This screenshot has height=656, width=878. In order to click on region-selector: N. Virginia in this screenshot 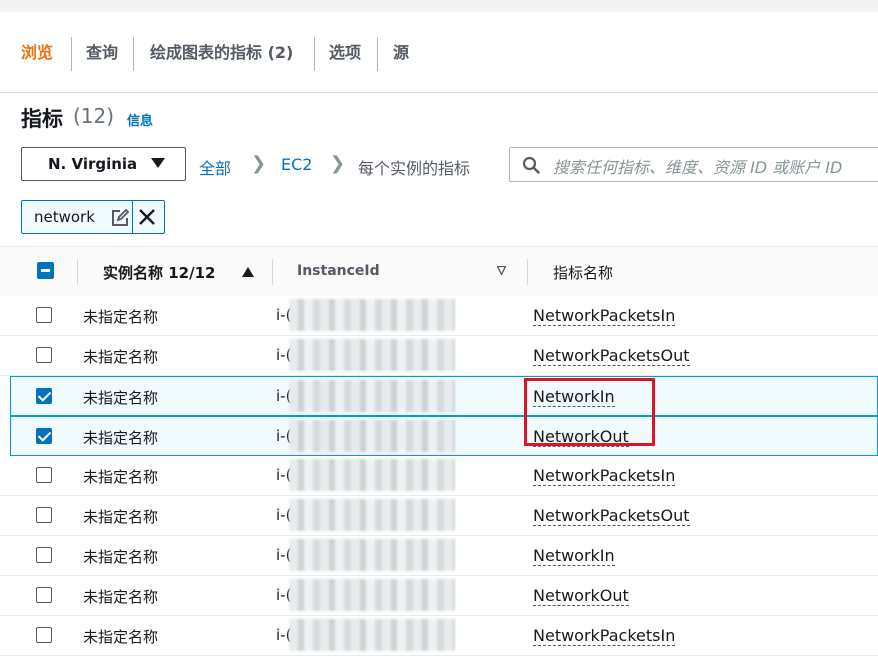, I will do `click(103, 164)`.